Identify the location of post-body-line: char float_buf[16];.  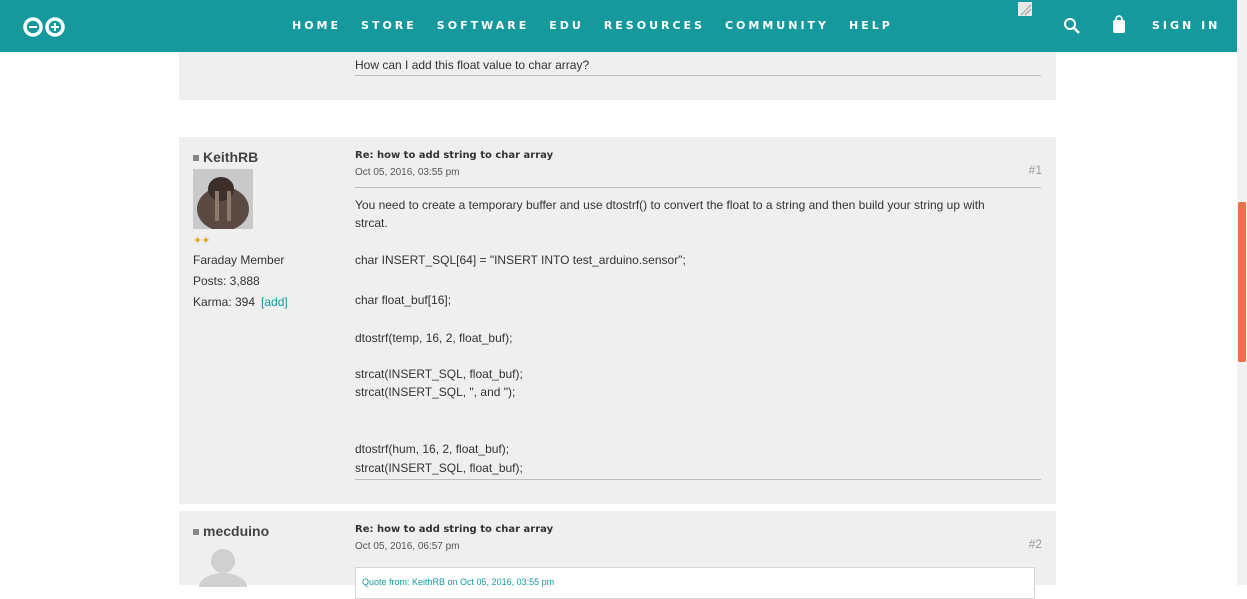
(403, 300).